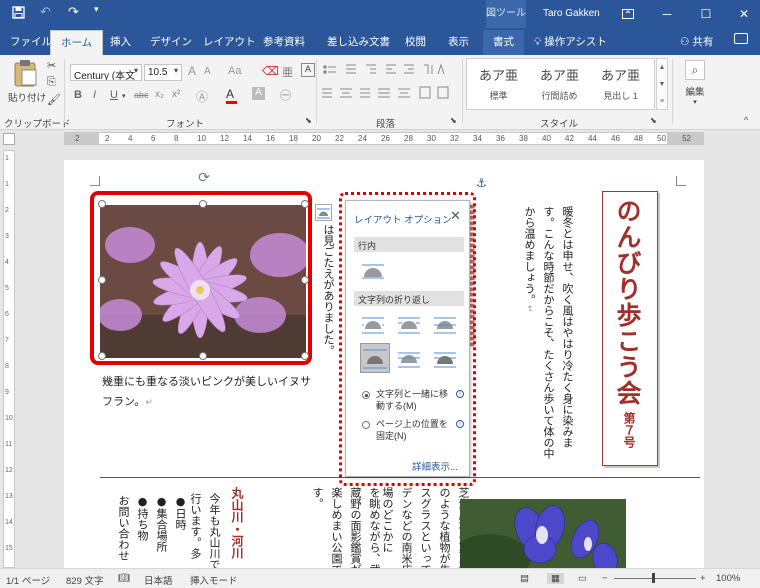 The width and height of the screenshot is (760, 588). I want to click on zoom-slider-thumb, so click(653, 578).